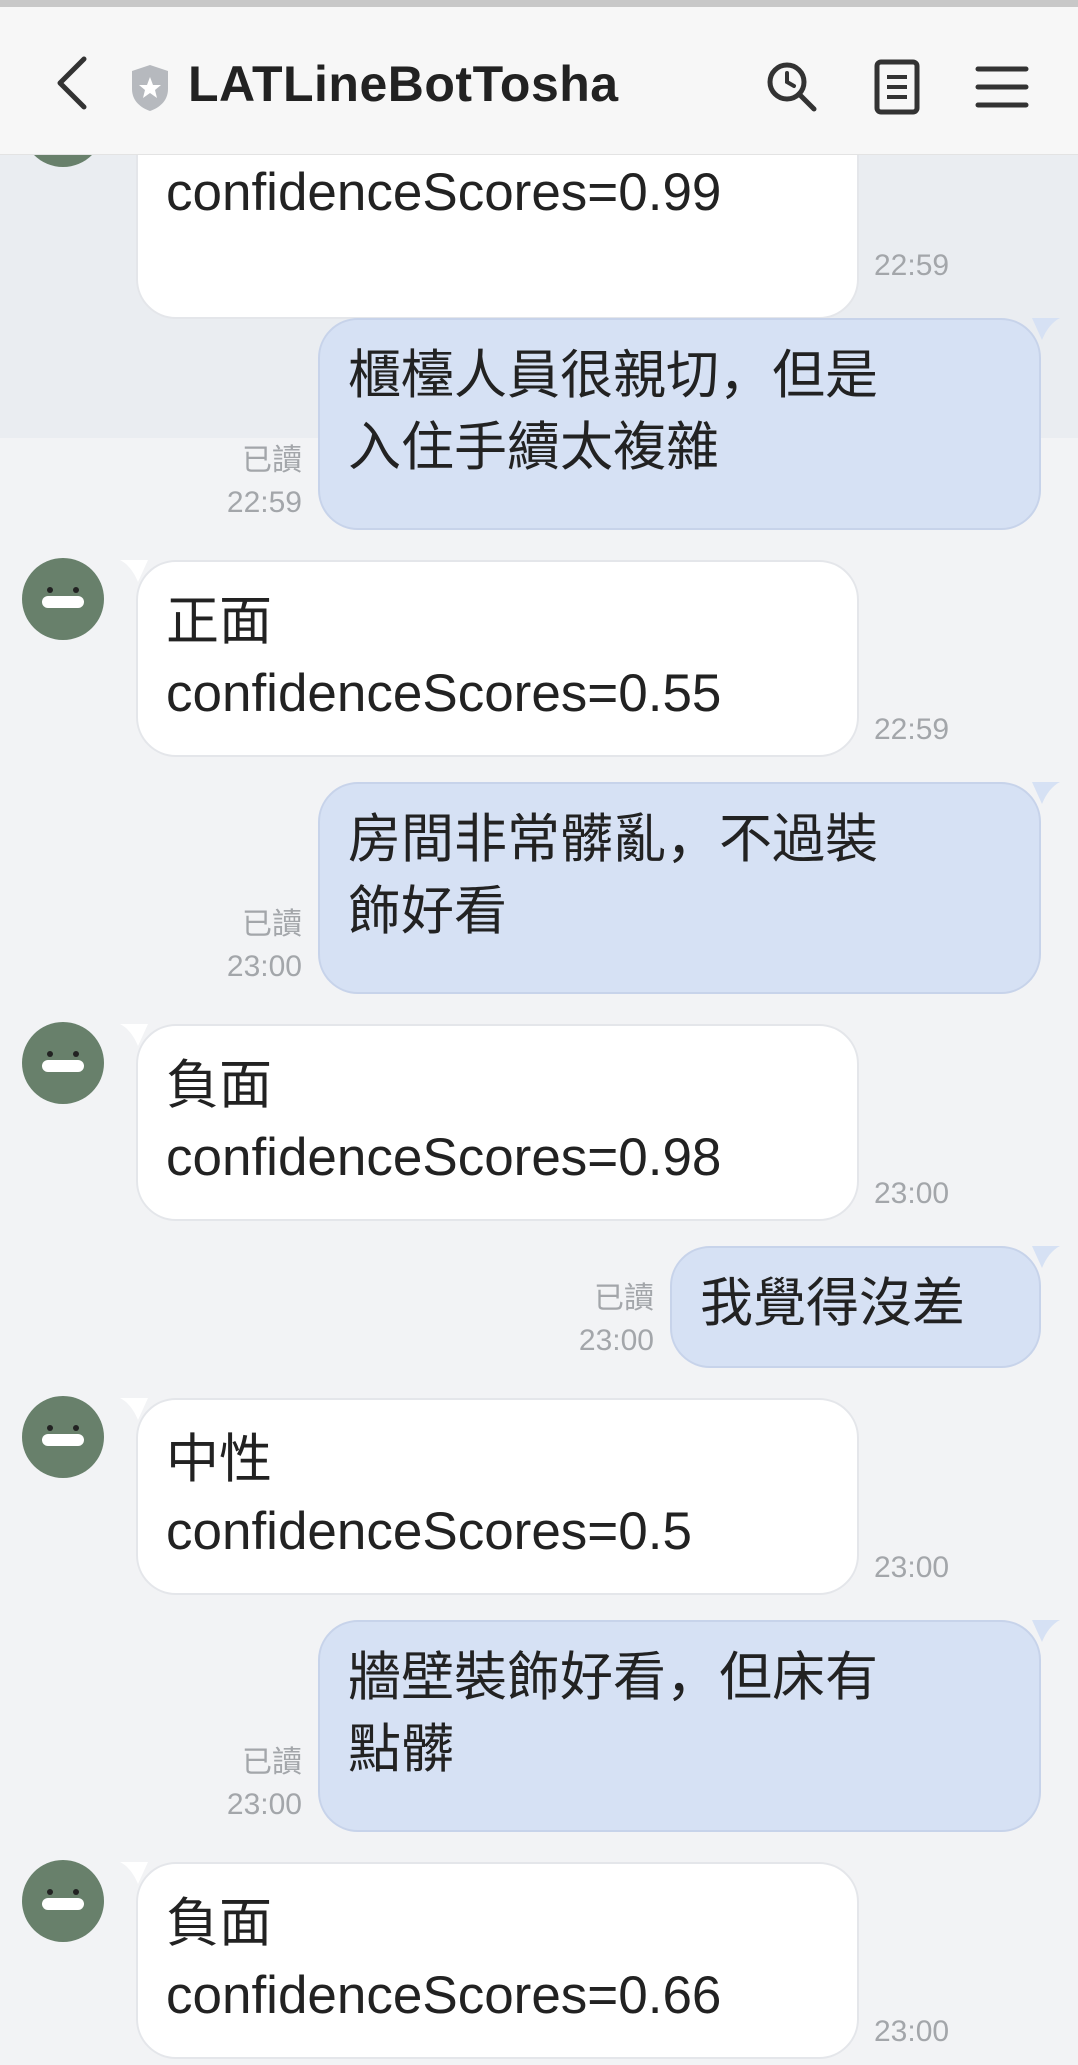  I want to click on user-message-bubble: 房間非常髒亂，不過裝 飾好看, so click(679, 888).